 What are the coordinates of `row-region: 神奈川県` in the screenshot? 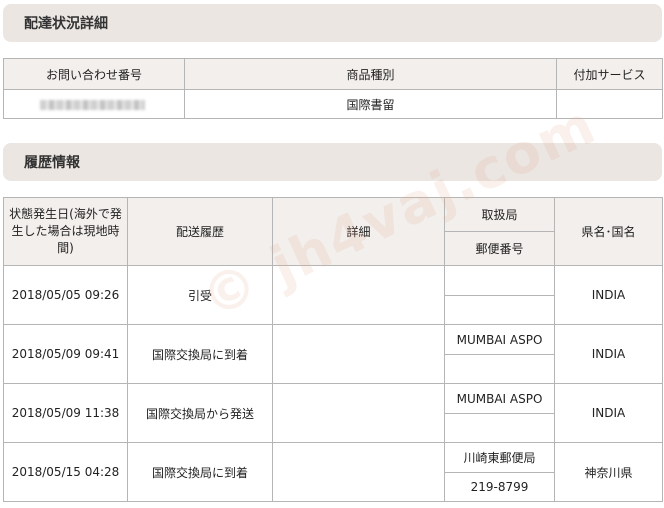 It's located at (608, 472).